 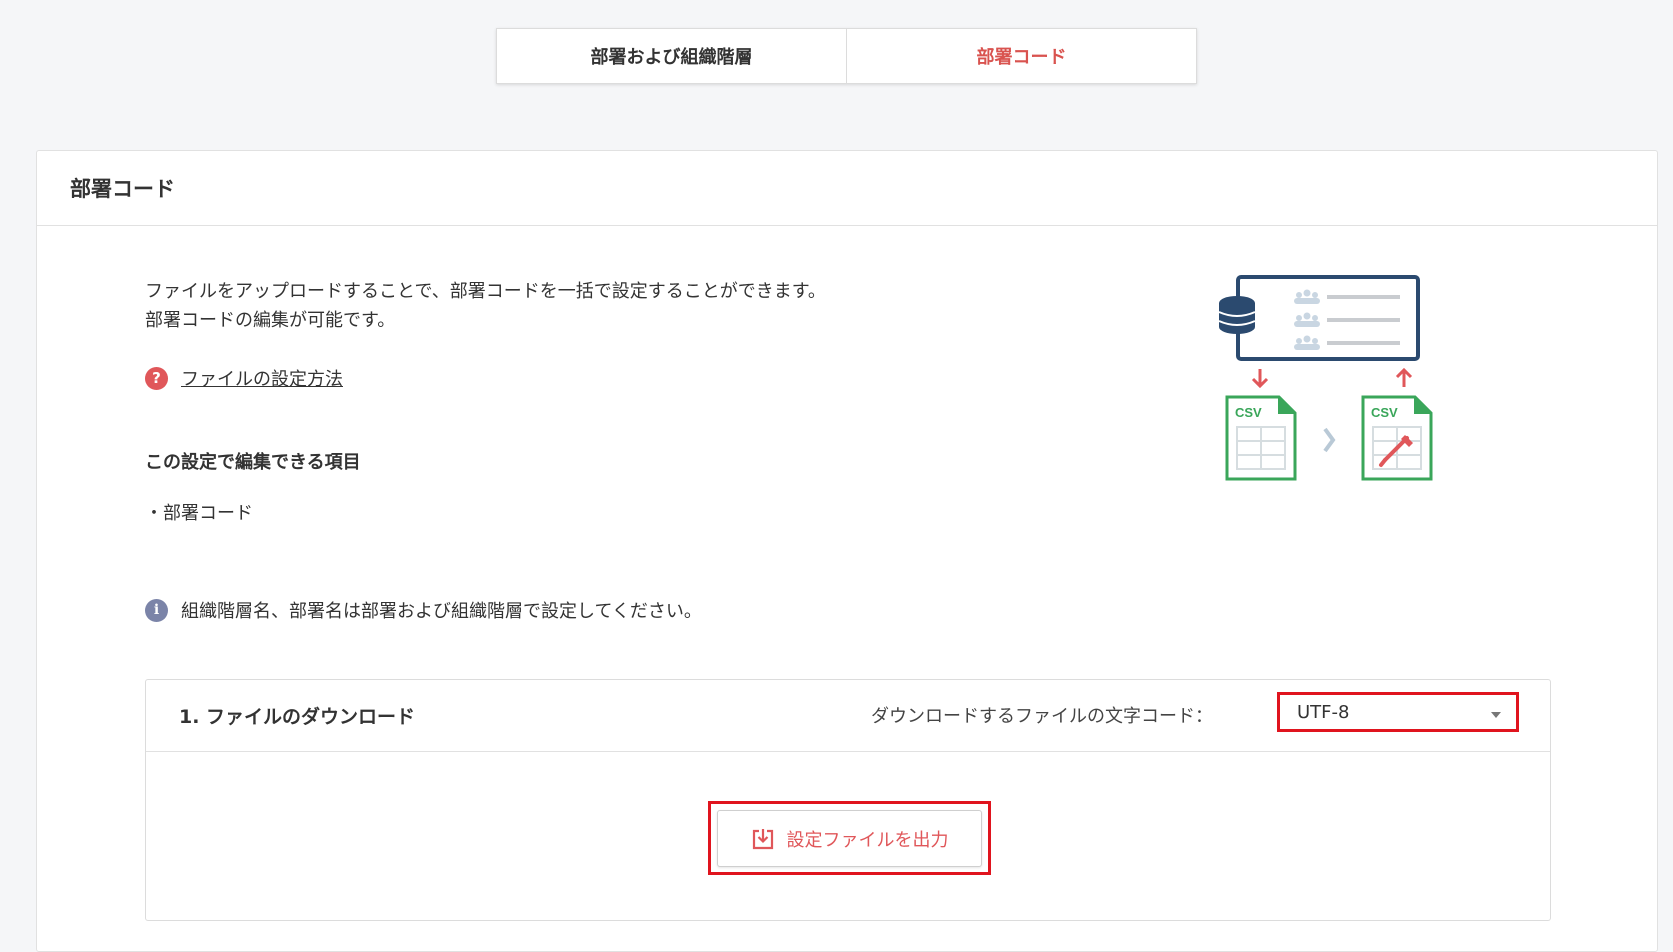 What do you see at coordinates (1248, 412) in the screenshot?
I see `csv-label-left: CSV` at bounding box center [1248, 412].